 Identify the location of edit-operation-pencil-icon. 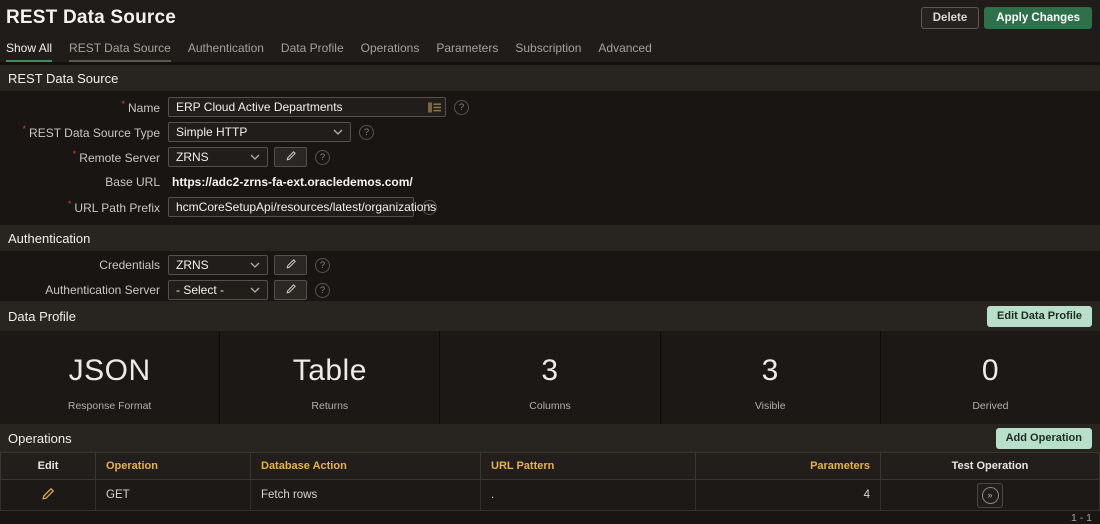
(48, 494).